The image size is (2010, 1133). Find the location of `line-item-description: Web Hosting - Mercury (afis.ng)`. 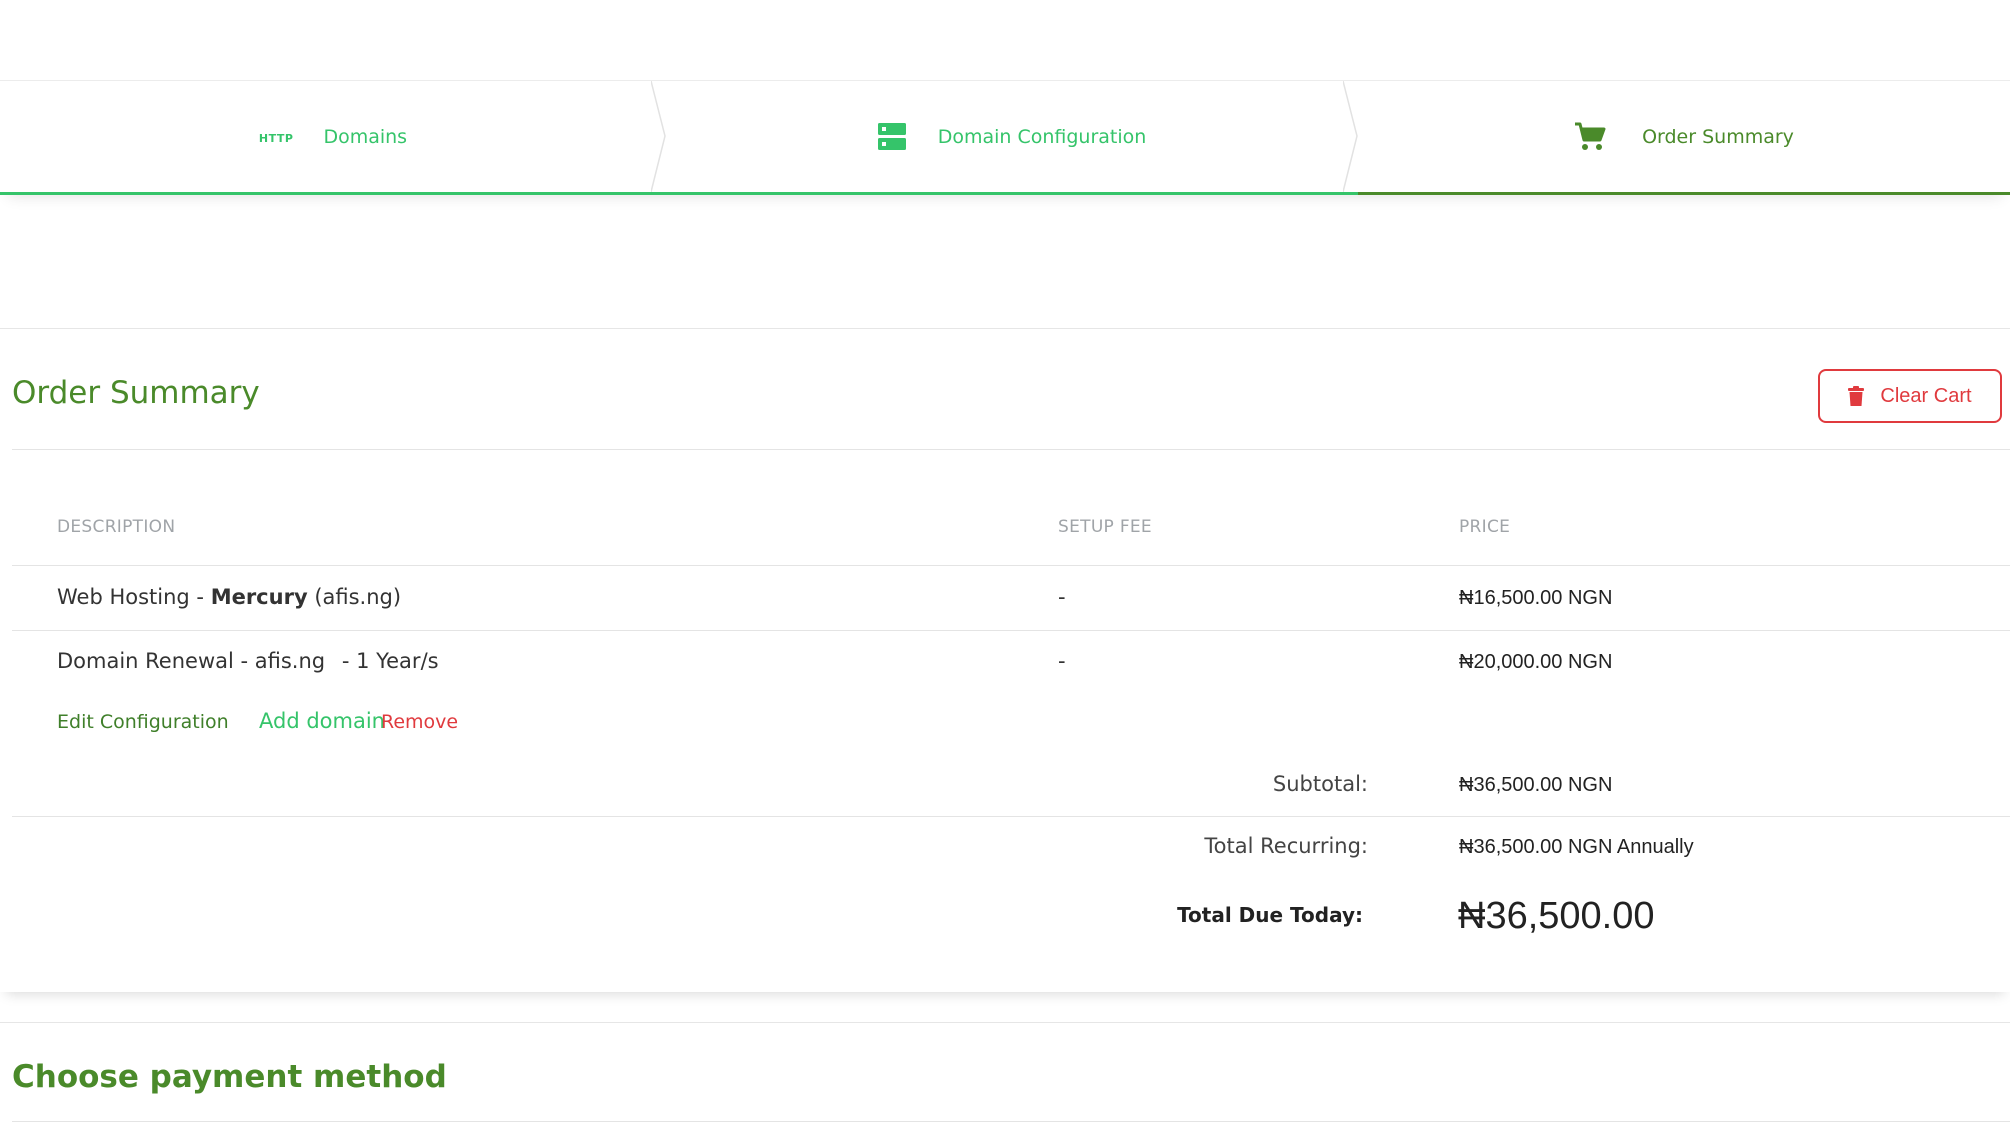

line-item-description: Web Hosting - Mercury (afis.ng) is located at coordinates (229, 597).